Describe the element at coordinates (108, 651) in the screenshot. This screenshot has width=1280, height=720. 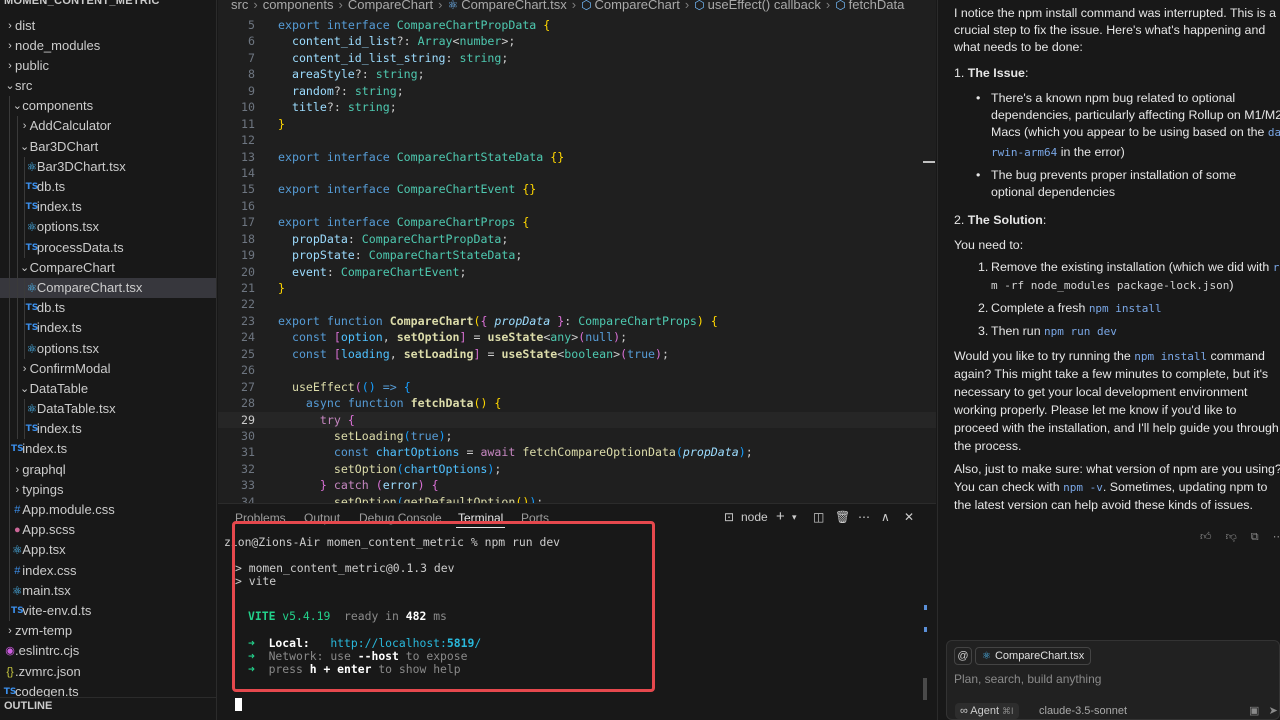
I see `tree-file-eslintrc-cjs: ◉ .eslintrc.cjs` at that location.